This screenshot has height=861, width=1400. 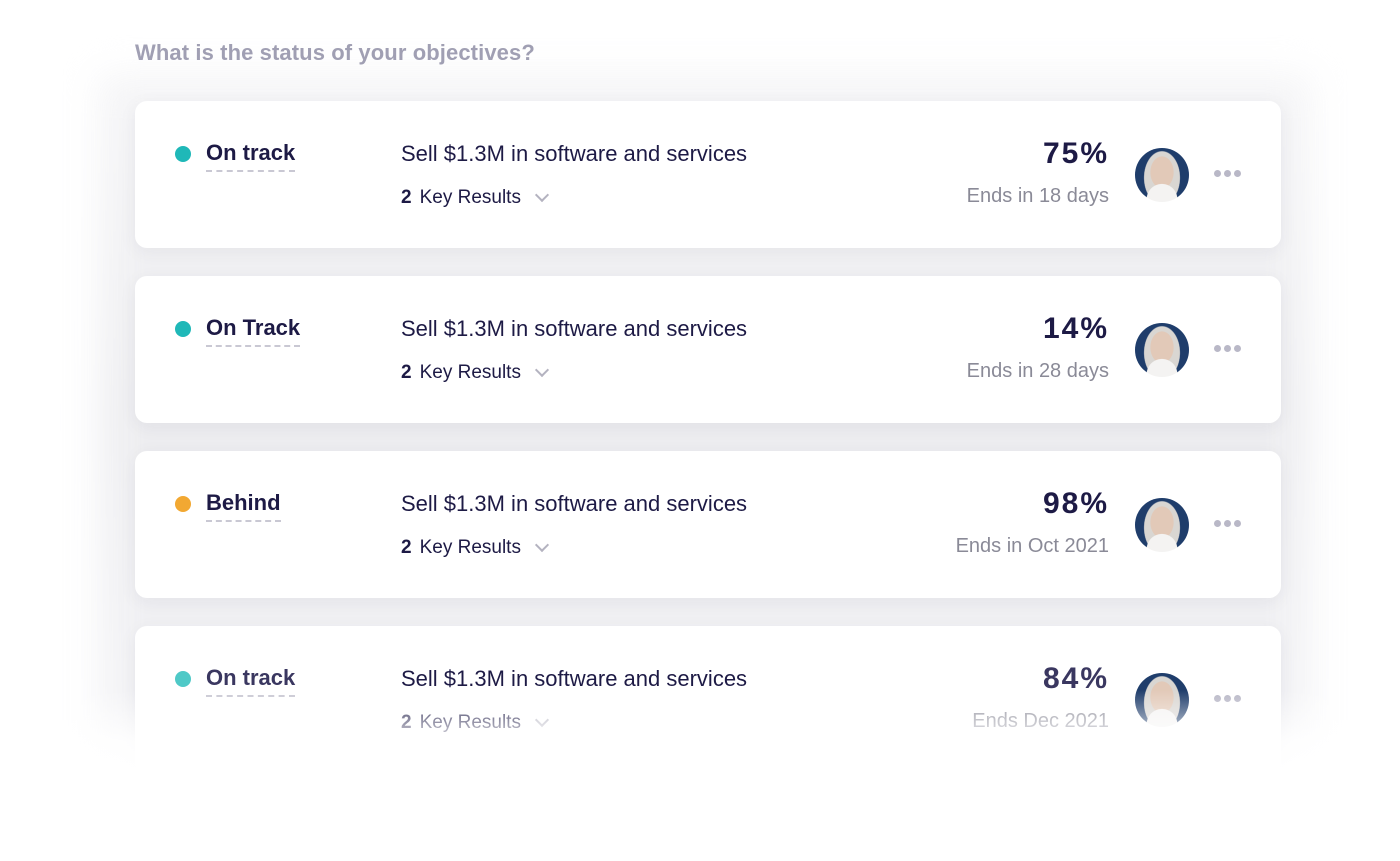 What do you see at coordinates (1037, 371) in the screenshot?
I see `due-date: Ends in 28 days` at bounding box center [1037, 371].